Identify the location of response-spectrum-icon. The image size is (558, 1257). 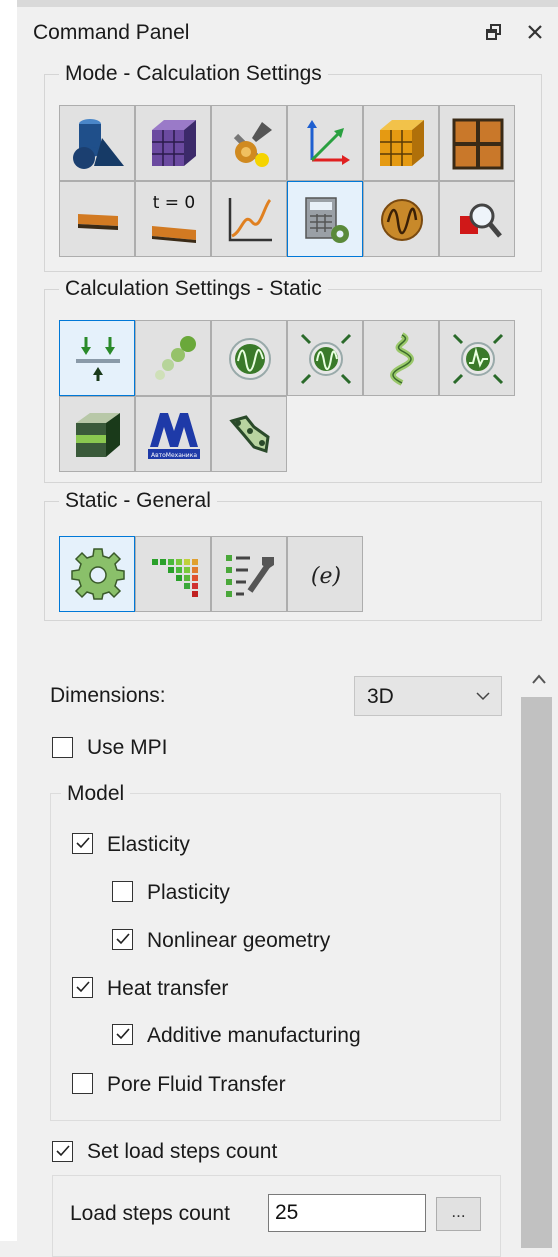
(478, 359).